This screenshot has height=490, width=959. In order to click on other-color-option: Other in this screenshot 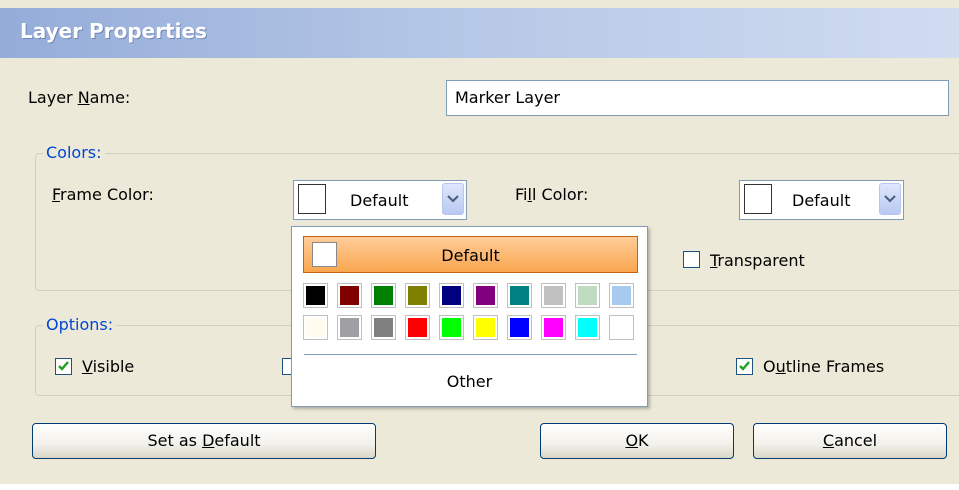, I will do `click(469, 381)`.